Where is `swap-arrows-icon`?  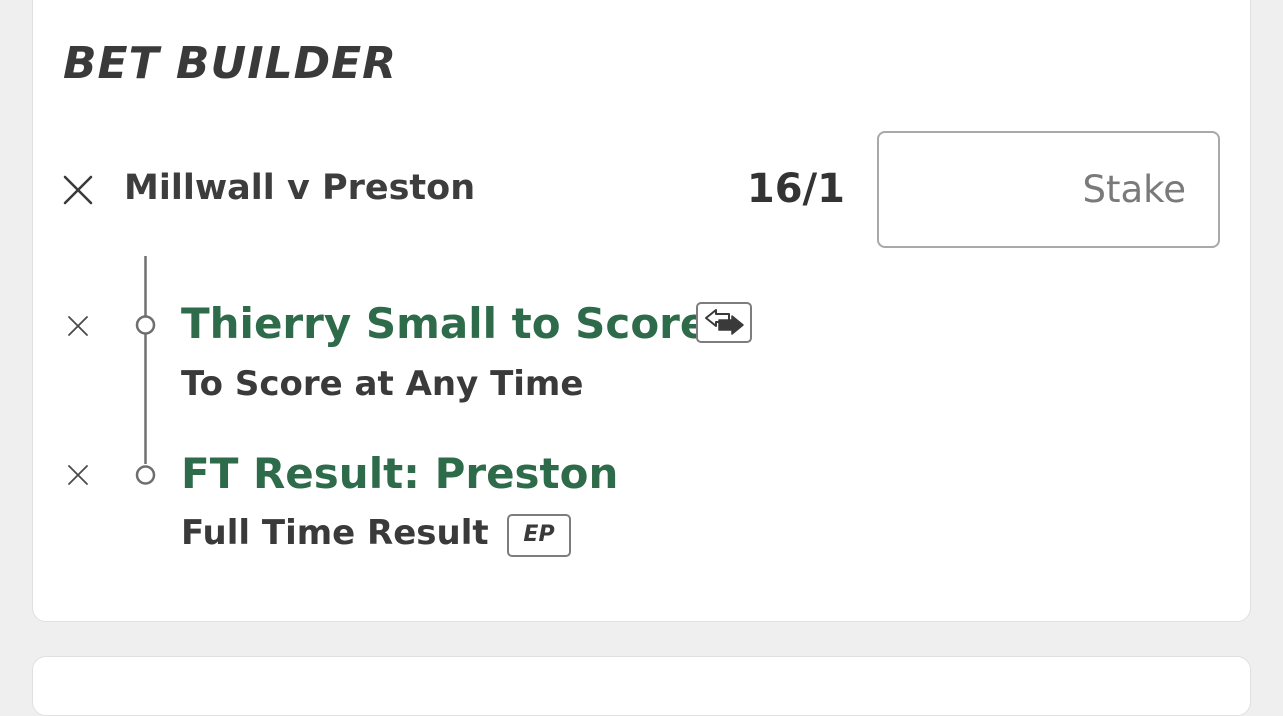 swap-arrows-icon is located at coordinates (724, 322).